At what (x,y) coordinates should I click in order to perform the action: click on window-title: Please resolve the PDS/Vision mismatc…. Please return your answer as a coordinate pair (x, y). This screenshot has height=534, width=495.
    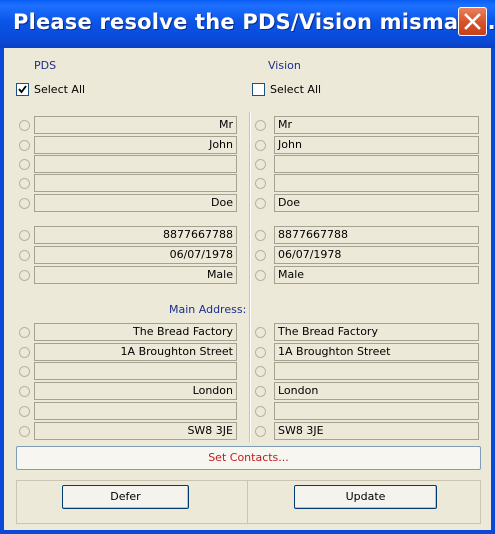
    Looking at the image, I should click on (254, 22).